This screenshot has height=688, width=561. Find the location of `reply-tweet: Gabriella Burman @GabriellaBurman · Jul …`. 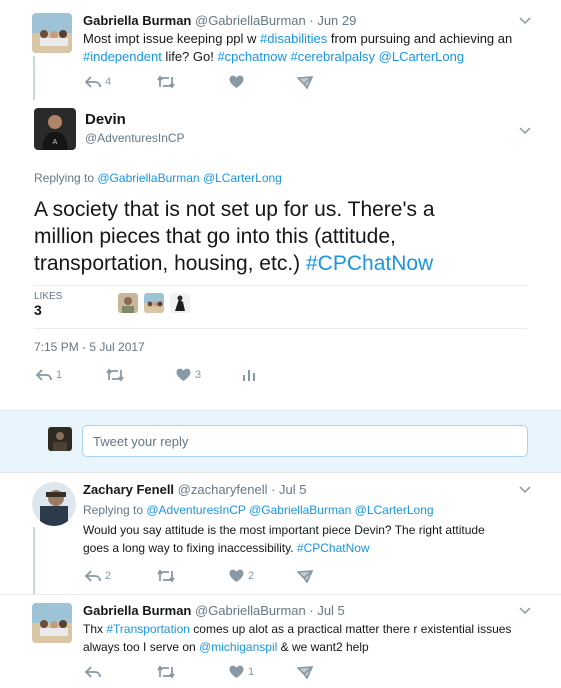

reply-tweet: Gabriella Burman @GabriellaBurman · Jul … is located at coordinates (280, 641).